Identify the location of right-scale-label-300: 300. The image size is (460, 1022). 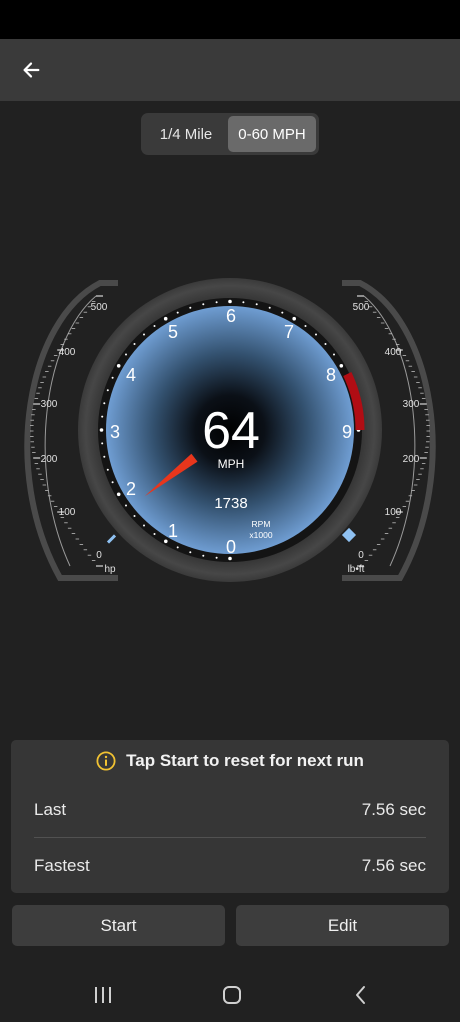
(411, 404).